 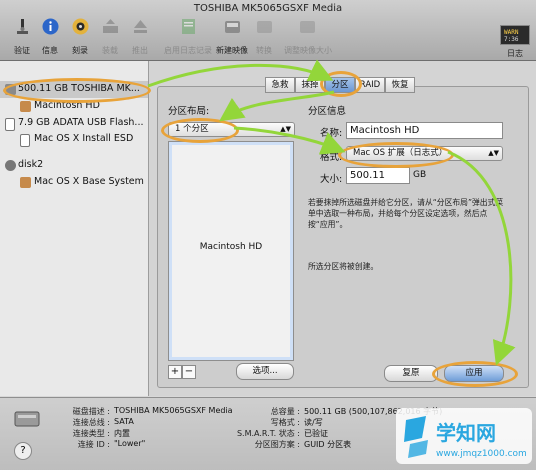 I want to click on watermark-url: www.jmqz1000.com, so click(x=481, y=454).